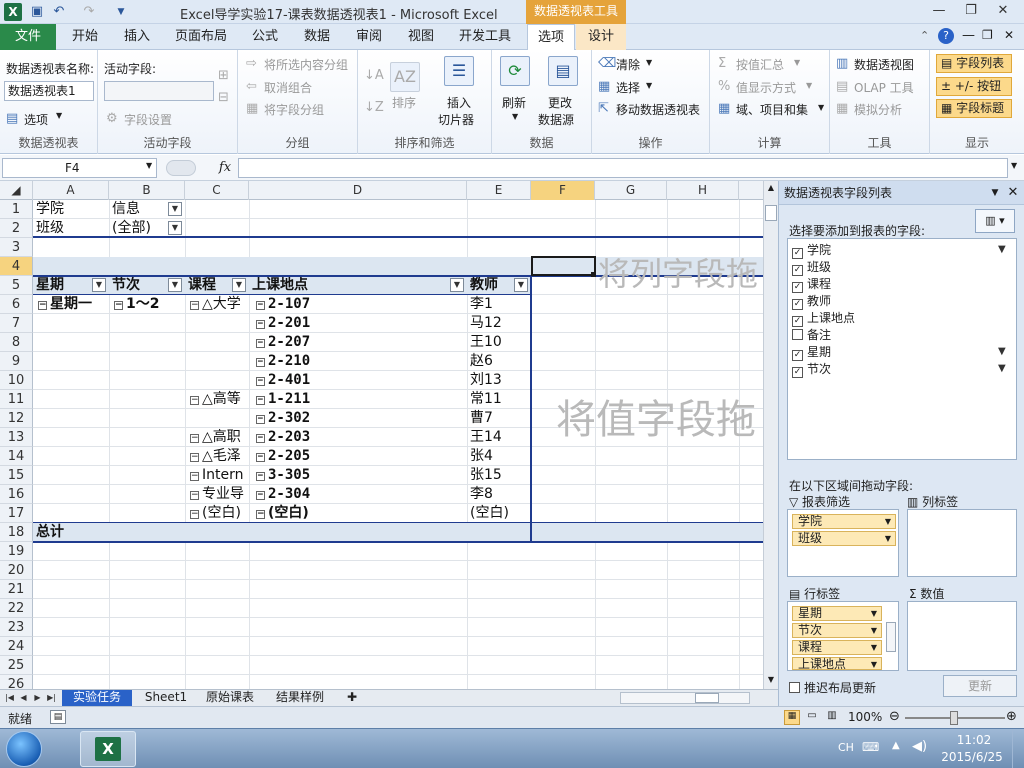 Image resolution: width=1024 pixels, height=768 pixels. Describe the element at coordinates (358, 190) in the screenshot. I see `col-header-d: D` at that location.